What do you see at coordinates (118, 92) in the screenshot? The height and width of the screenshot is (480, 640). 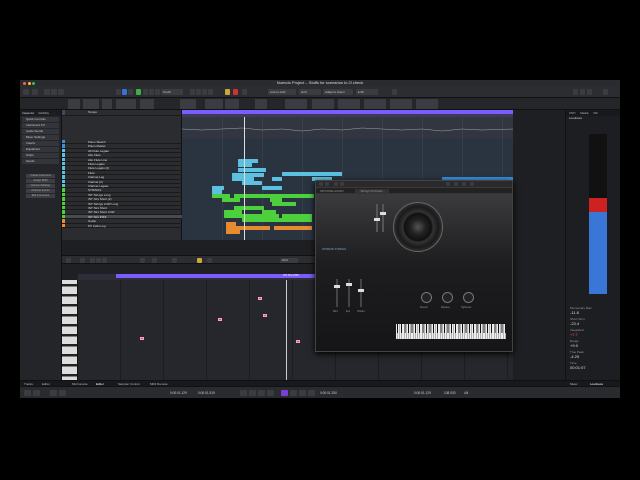 I see `mute-button` at bounding box center [118, 92].